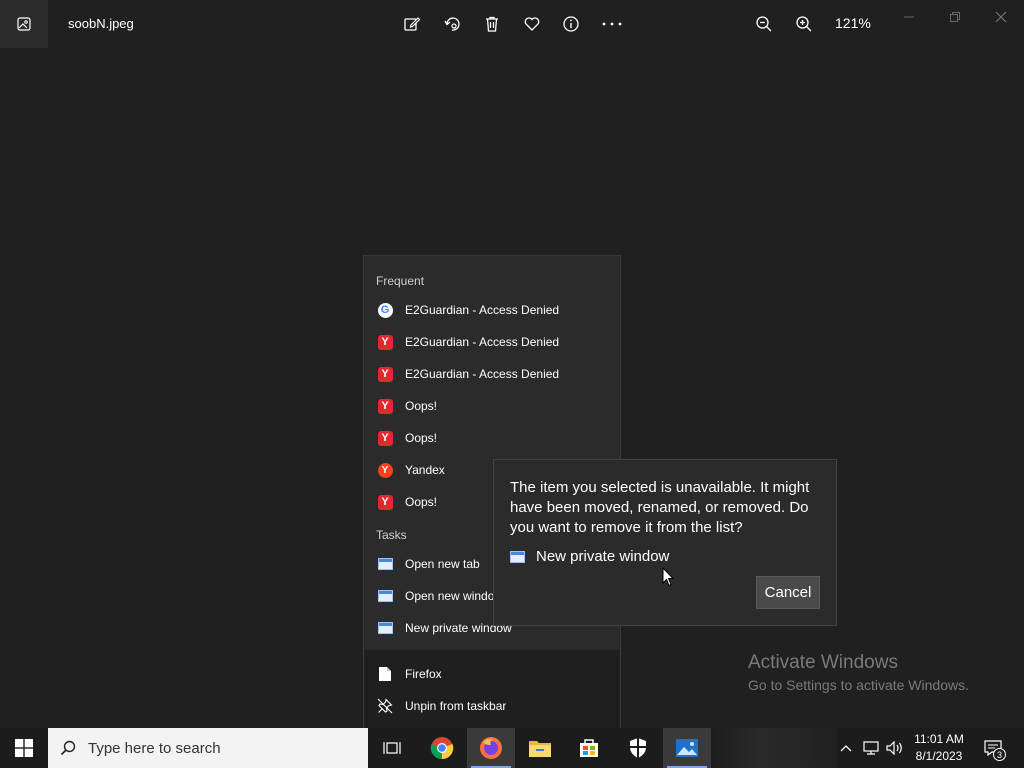 Image resolution: width=1024 pixels, height=768 pixels. Describe the element at coordinates (385, 674) in the screenshot. I see `document-icon` at that location.